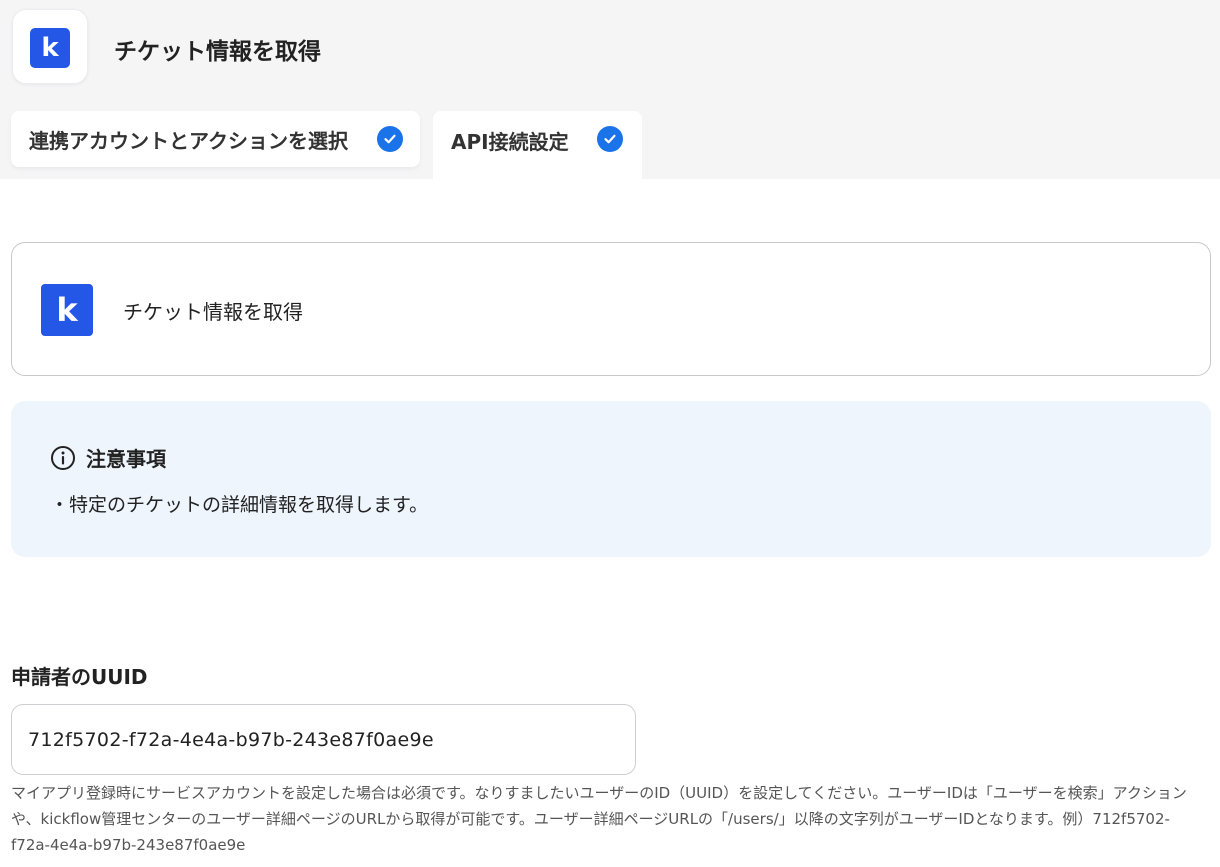 Image resolution: width=1220 pixels, height=867 pixels. I want to click on tab-label: API接続設定, so click(510, 141).